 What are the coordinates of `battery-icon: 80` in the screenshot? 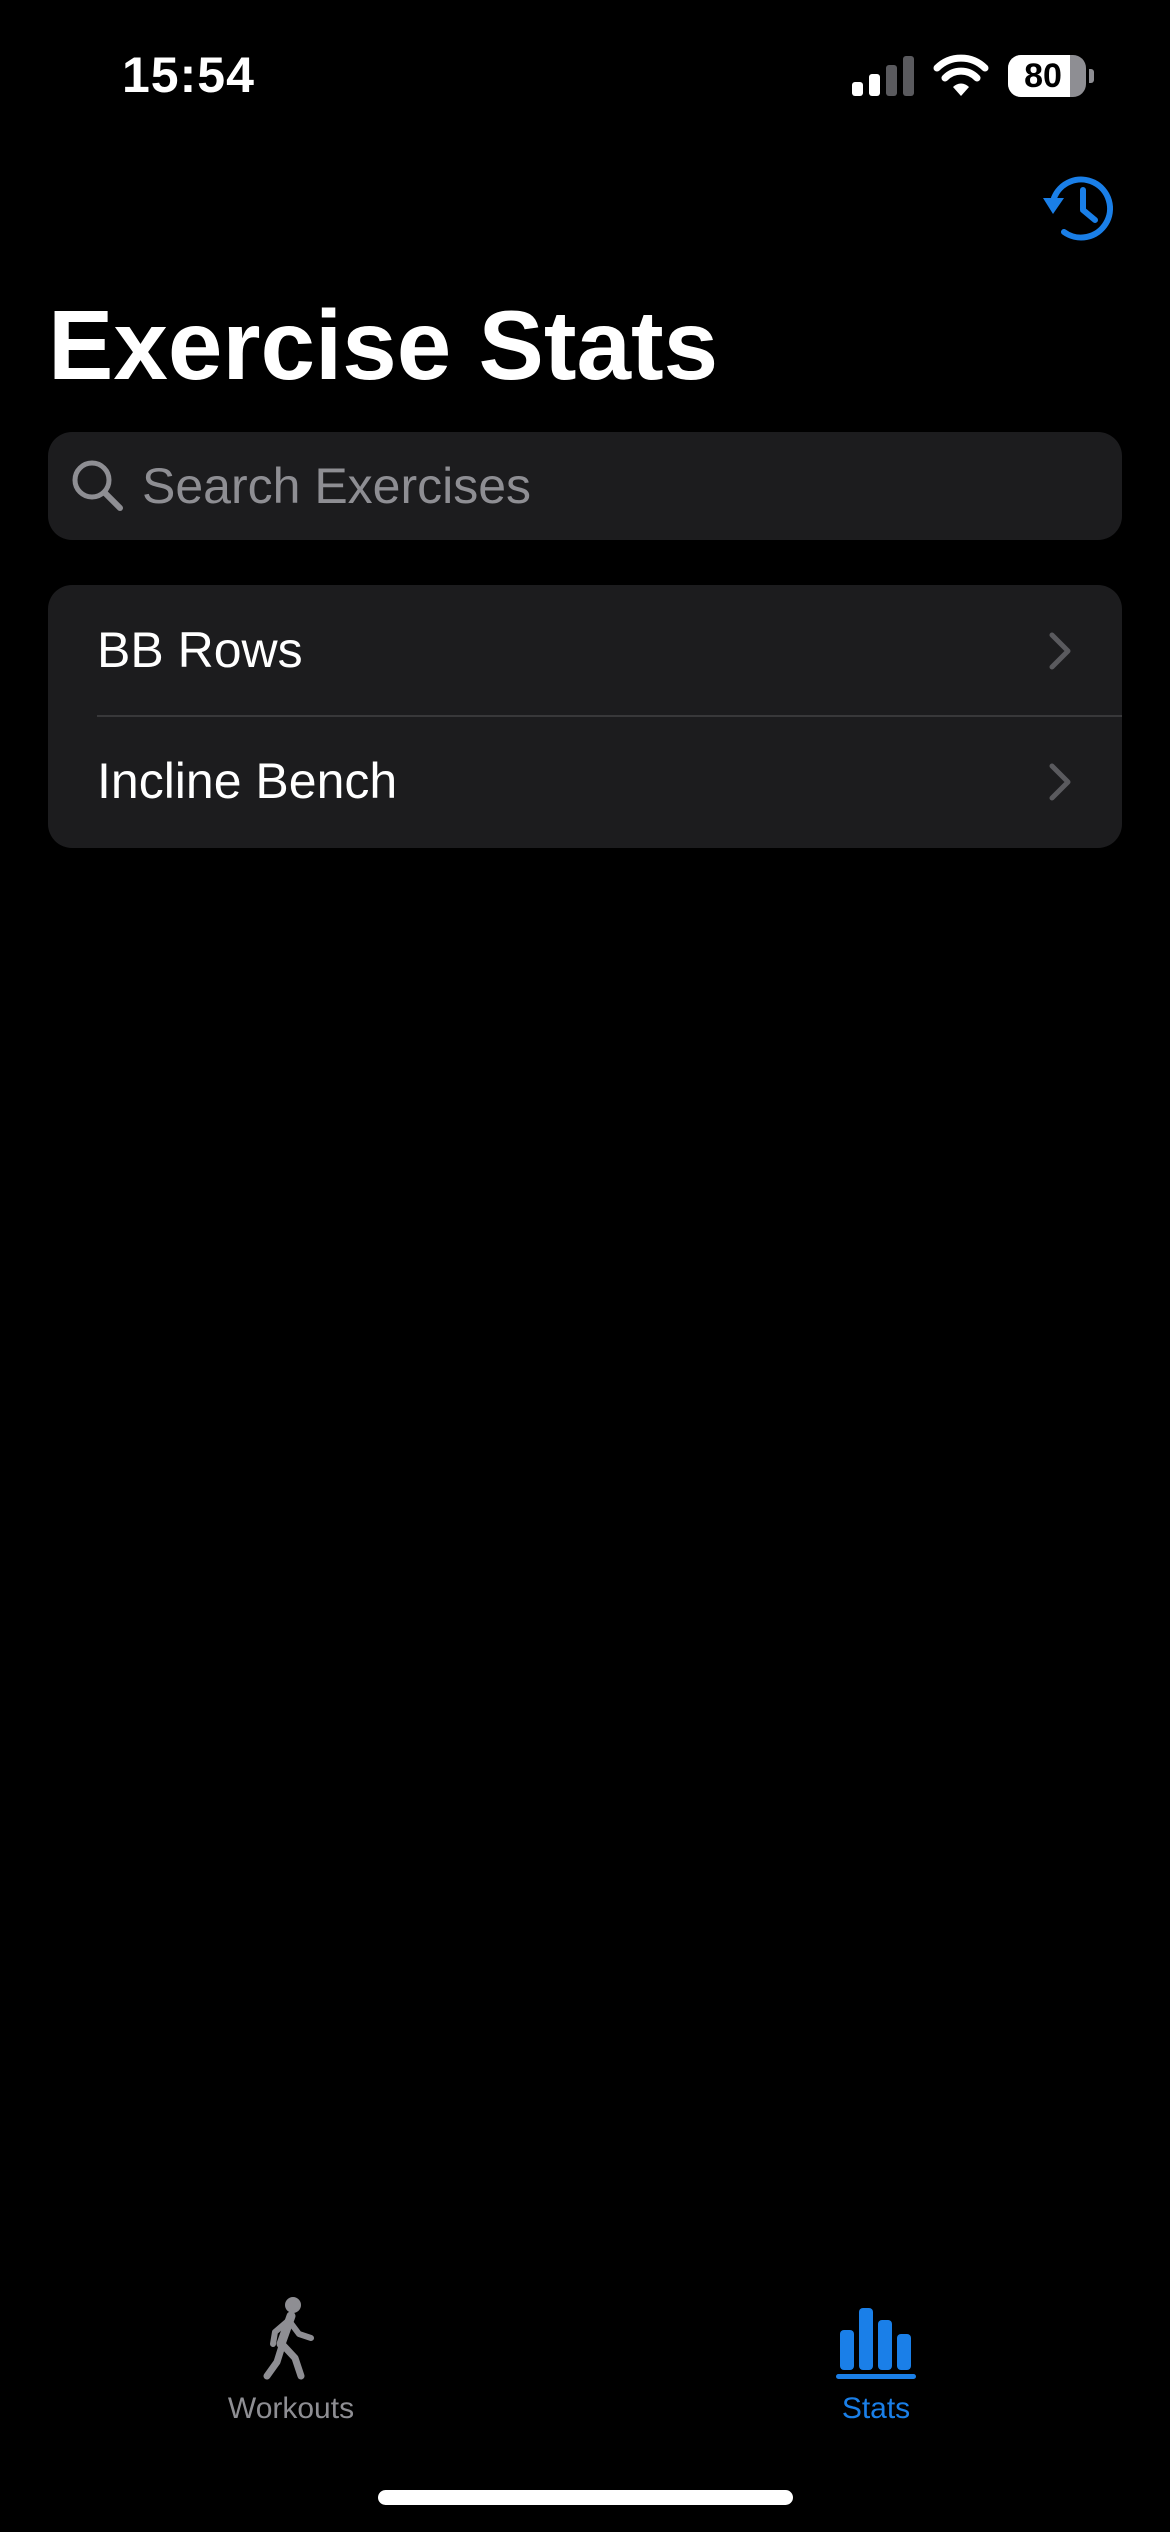 It's located at (1051, 76).